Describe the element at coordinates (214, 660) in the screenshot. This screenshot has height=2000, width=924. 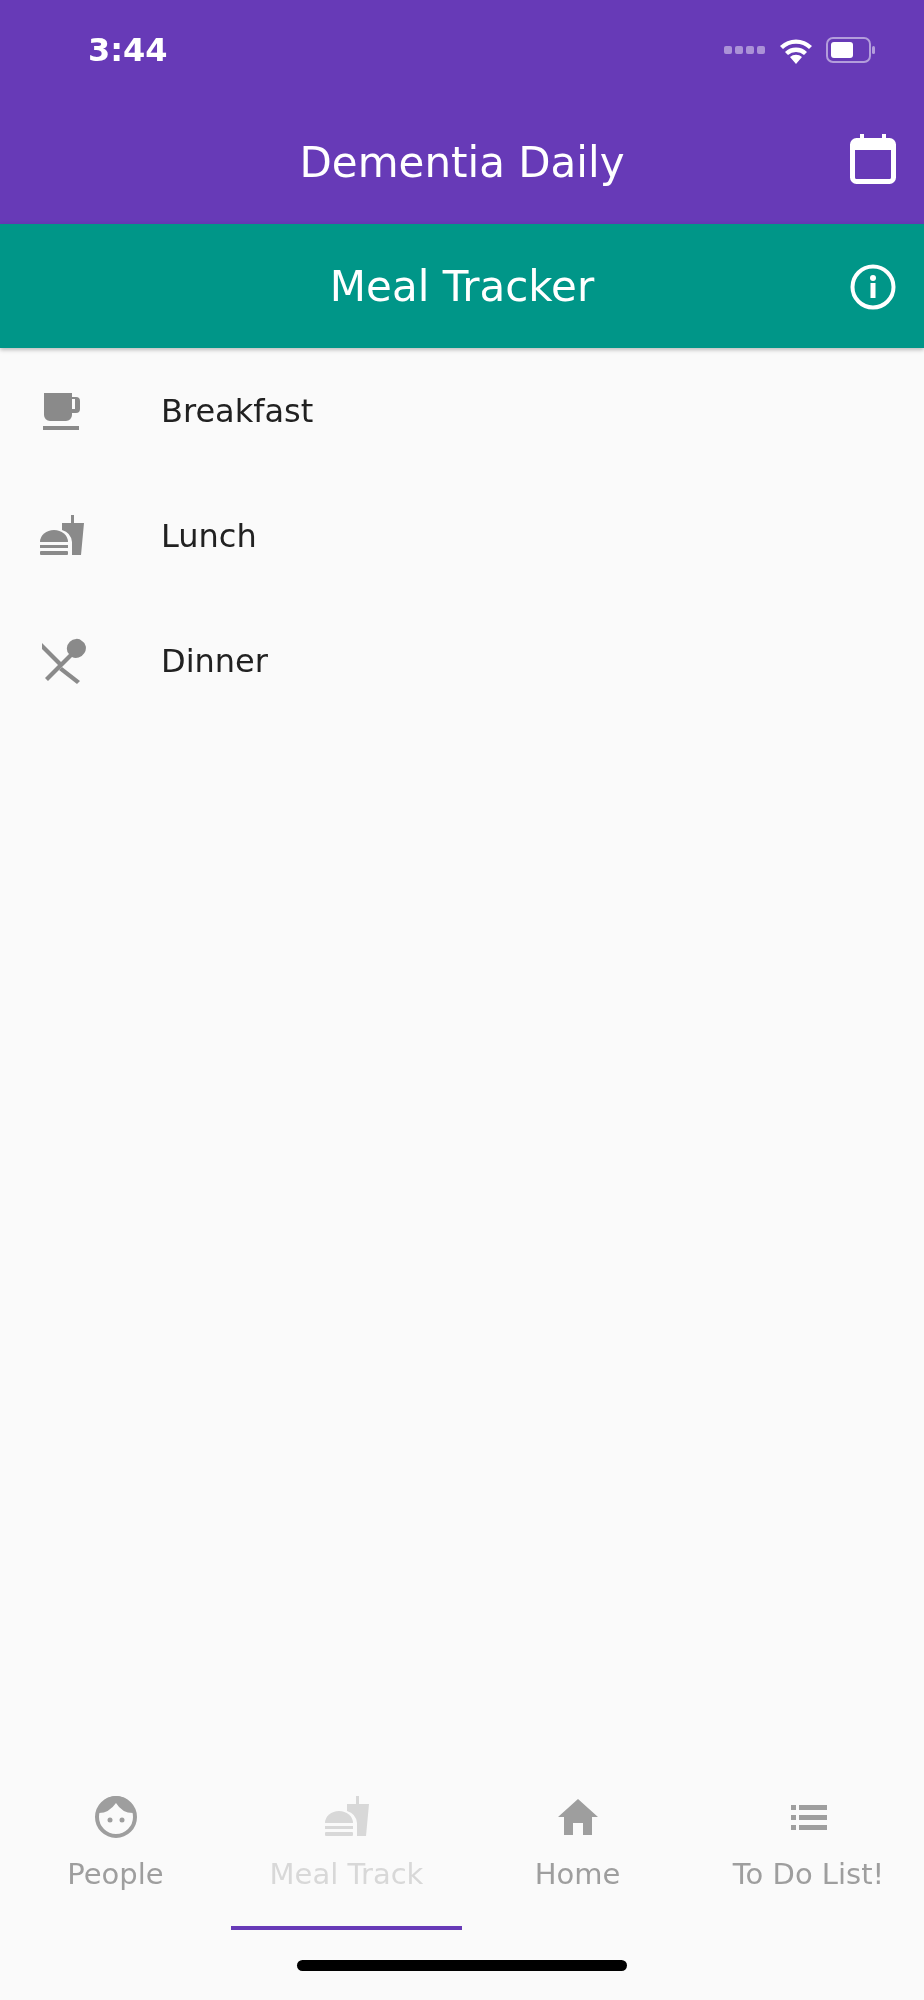
I see `meal-item: Dinner` at that location.